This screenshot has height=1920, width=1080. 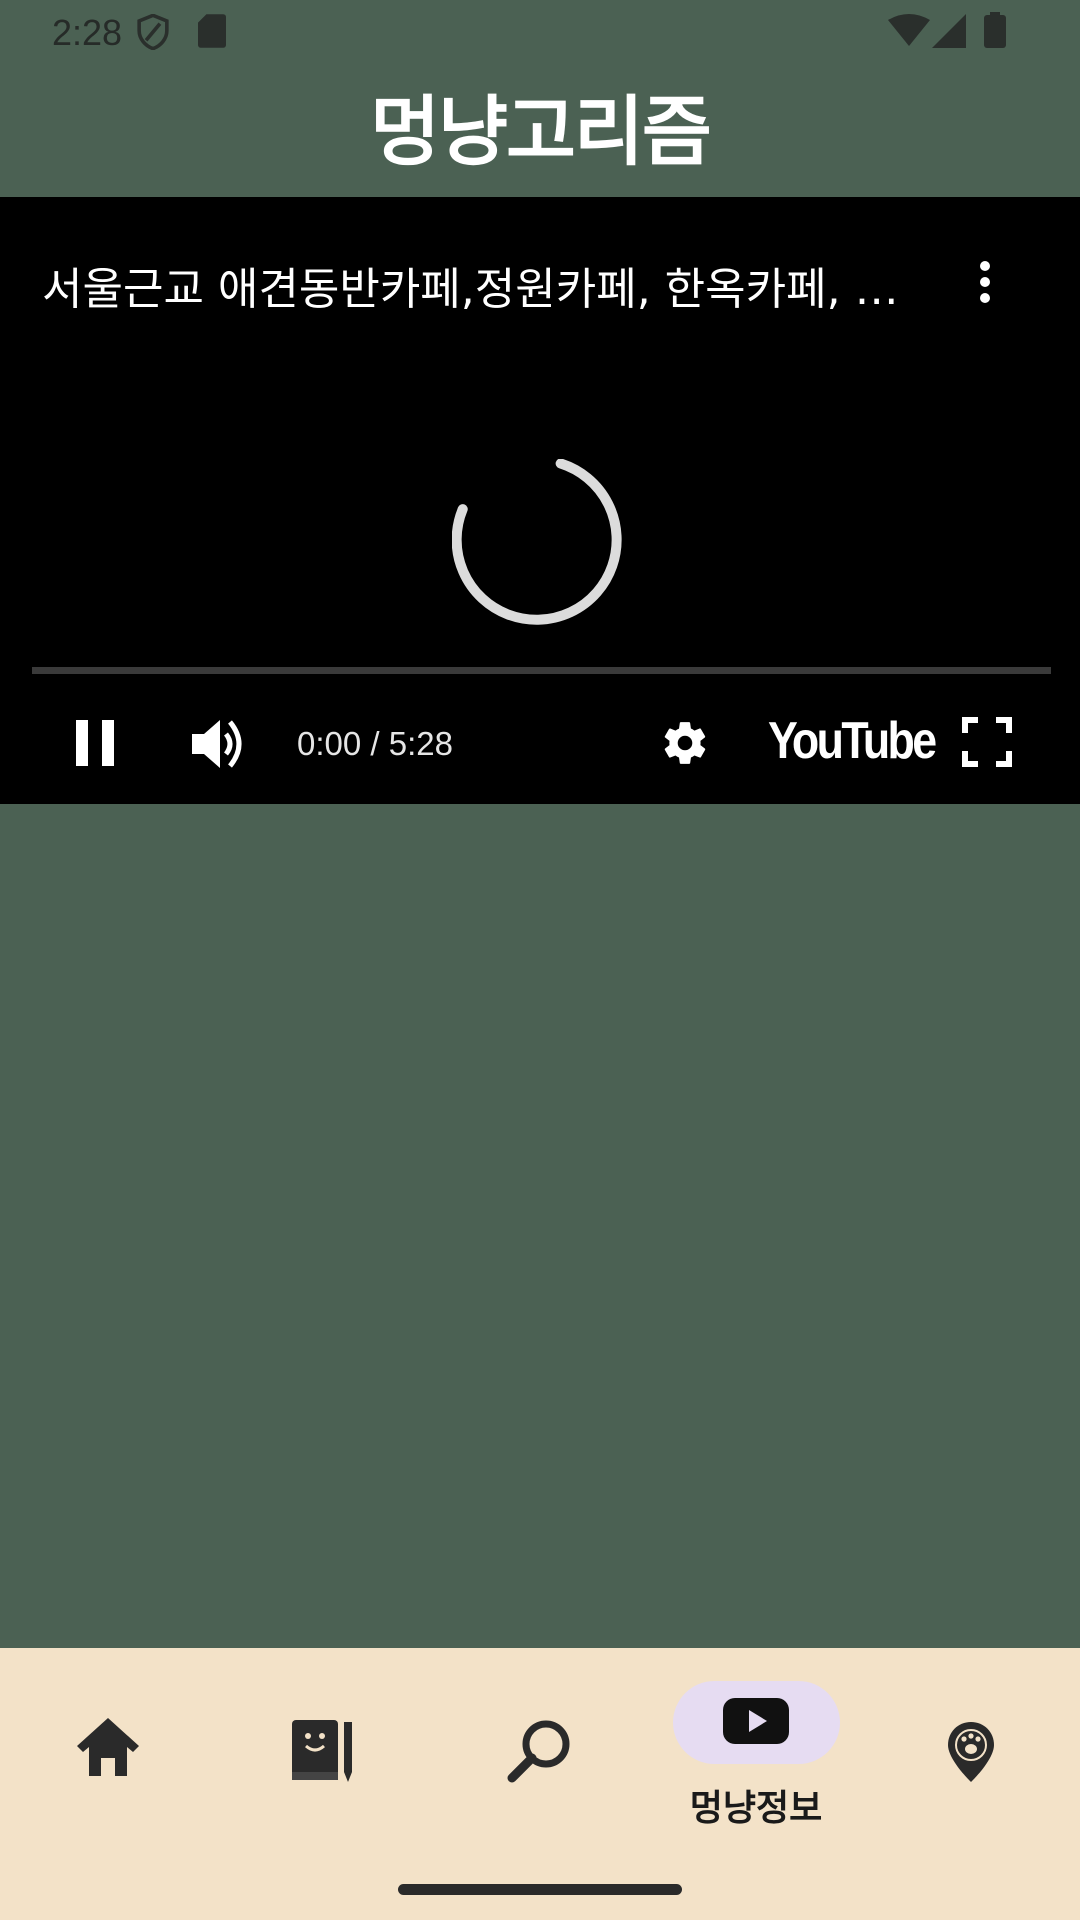 I want to click on more-options-icon, so click(x=985, y=282).